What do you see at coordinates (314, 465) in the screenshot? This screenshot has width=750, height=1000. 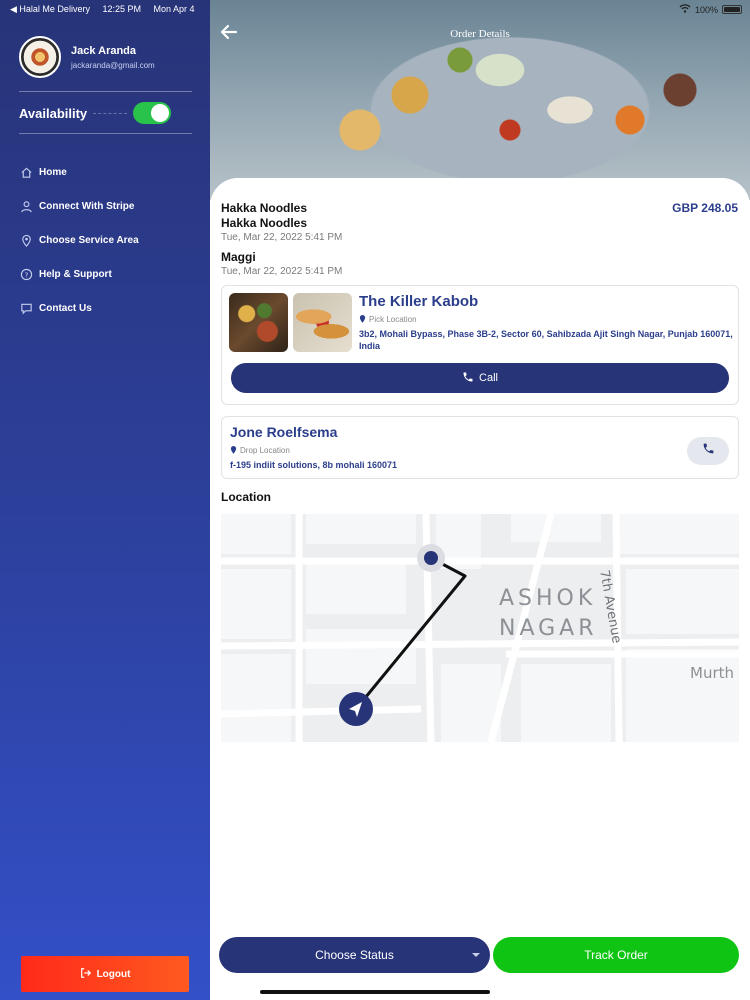 I see `drop-address: f-195 indiit solutions, 8b mohali 160071` at bounding box center [314, 465].